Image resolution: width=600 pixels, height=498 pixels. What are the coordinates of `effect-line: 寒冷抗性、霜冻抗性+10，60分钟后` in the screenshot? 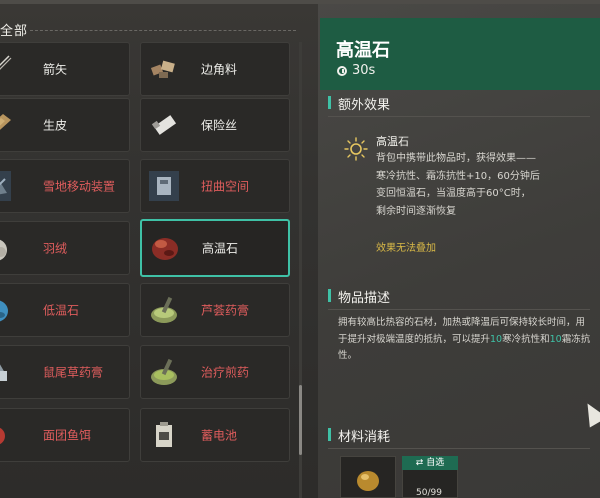 It's located at (458, 176).